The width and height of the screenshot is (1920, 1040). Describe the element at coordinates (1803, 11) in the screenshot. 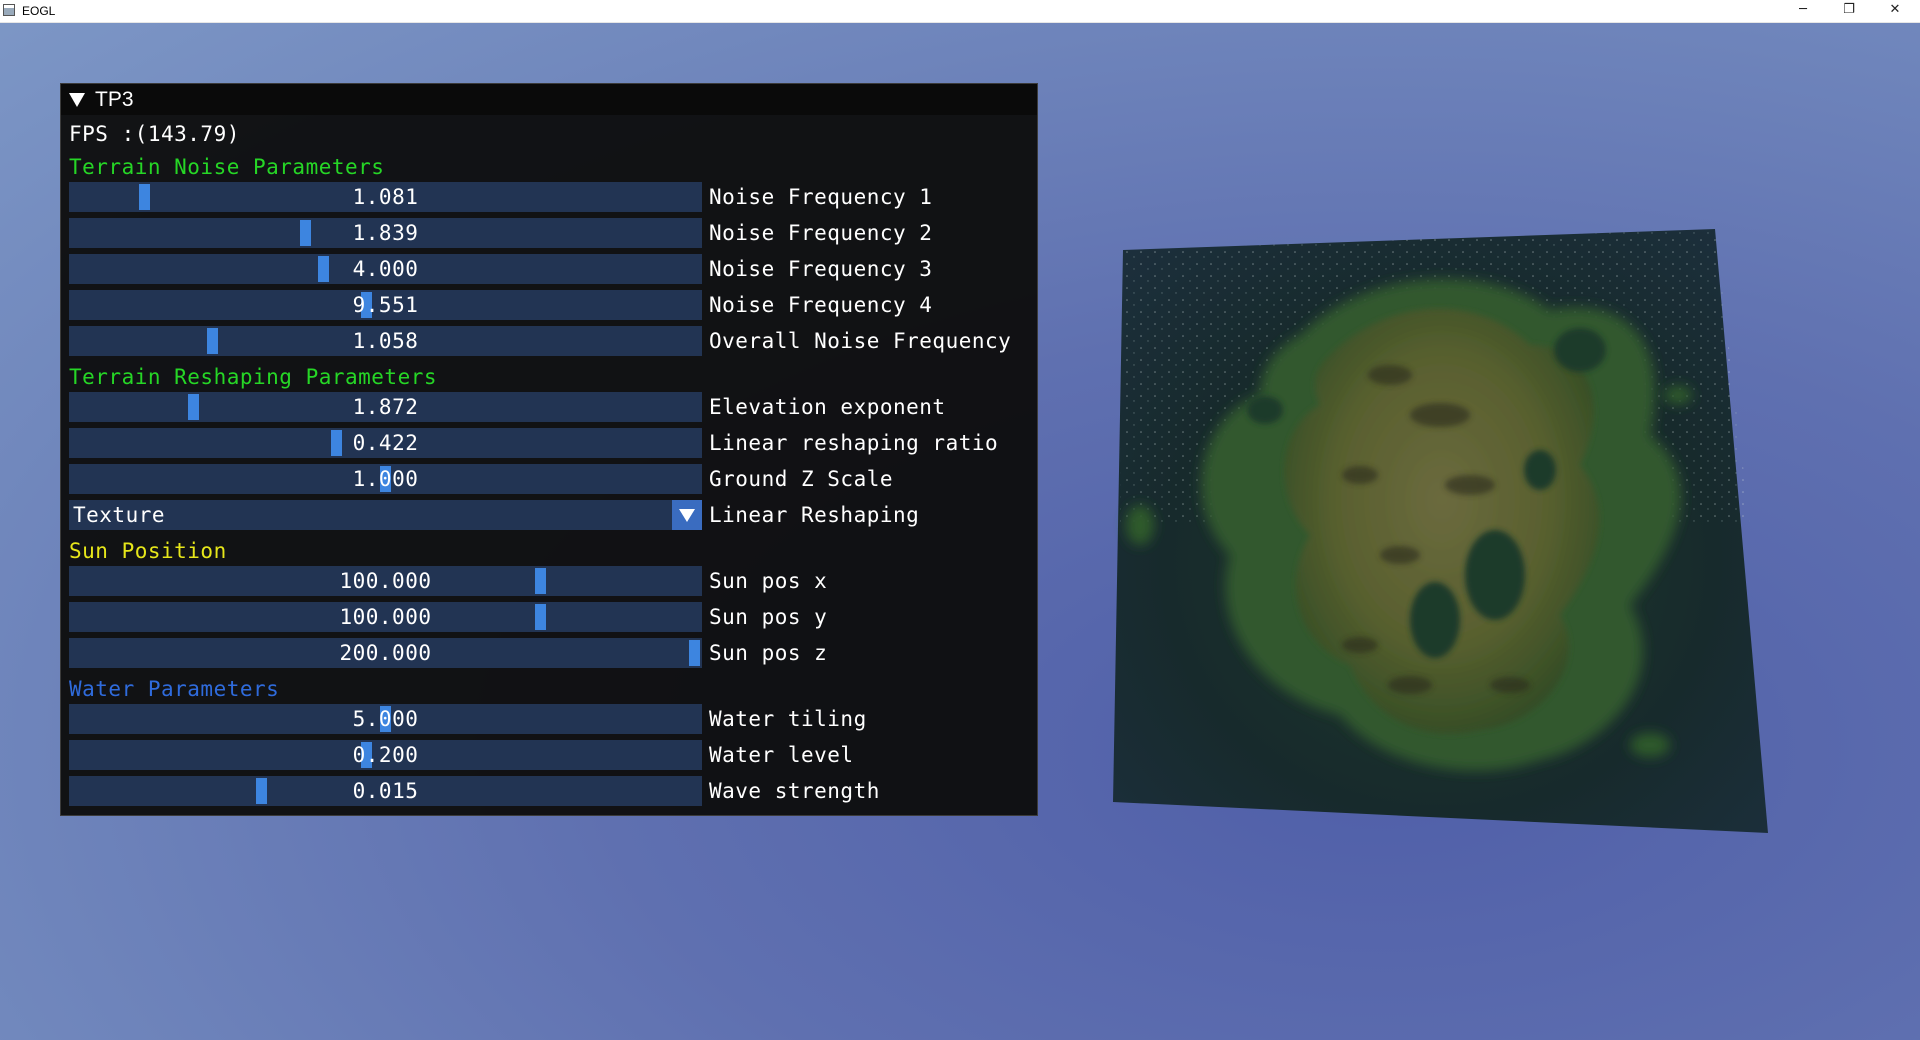

I see `minimize-button: ─` at that location.